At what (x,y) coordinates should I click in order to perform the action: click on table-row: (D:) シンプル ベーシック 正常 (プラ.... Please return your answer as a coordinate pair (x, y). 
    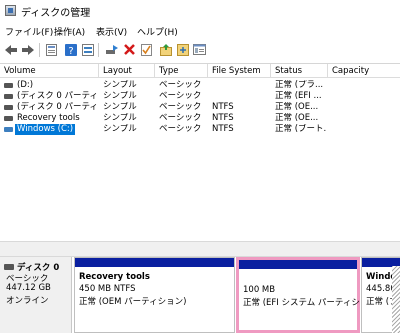
    Looking at the image, I should click on (200, 85).